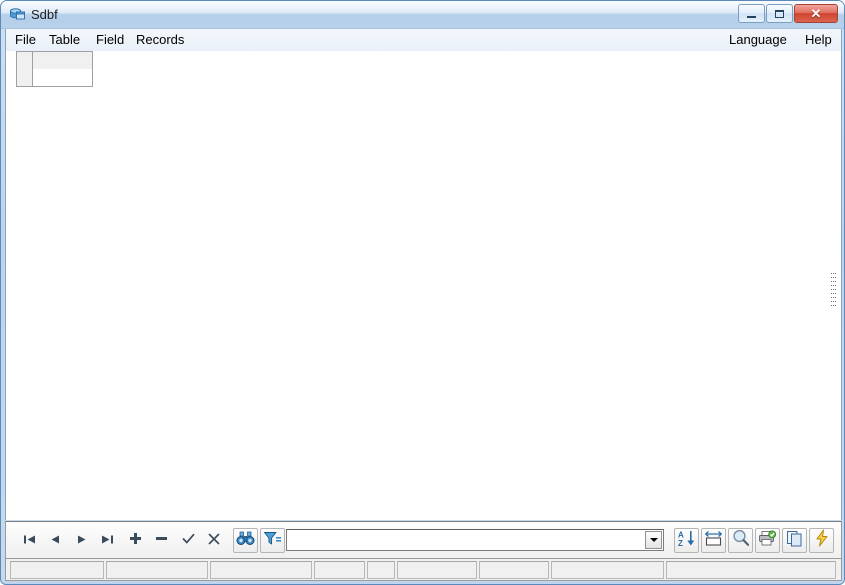  I want to click on print-button, so click(767, 540).